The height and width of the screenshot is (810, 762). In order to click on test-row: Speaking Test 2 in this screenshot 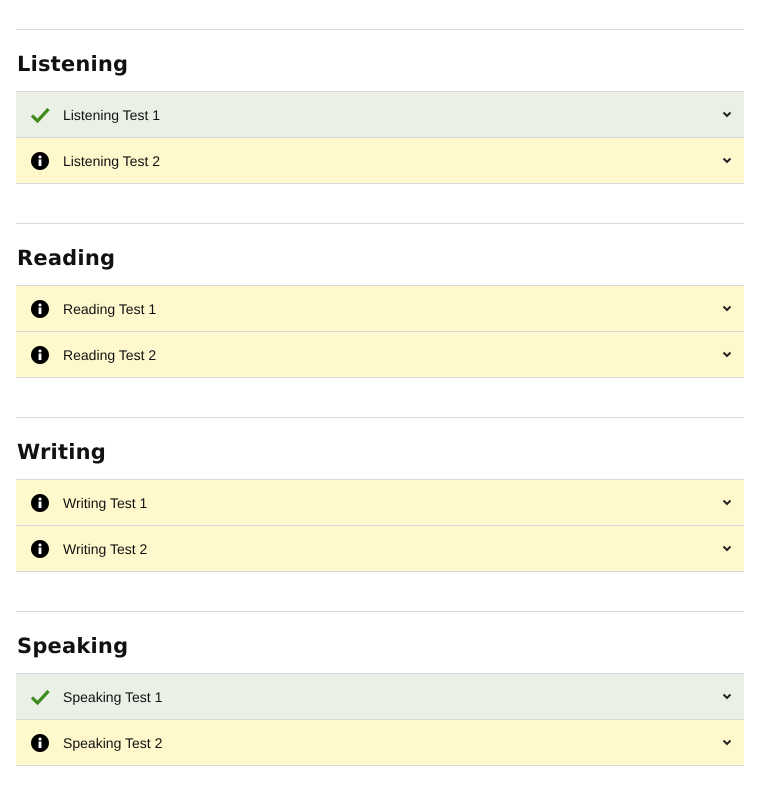, I will do `click(380, 743)`.